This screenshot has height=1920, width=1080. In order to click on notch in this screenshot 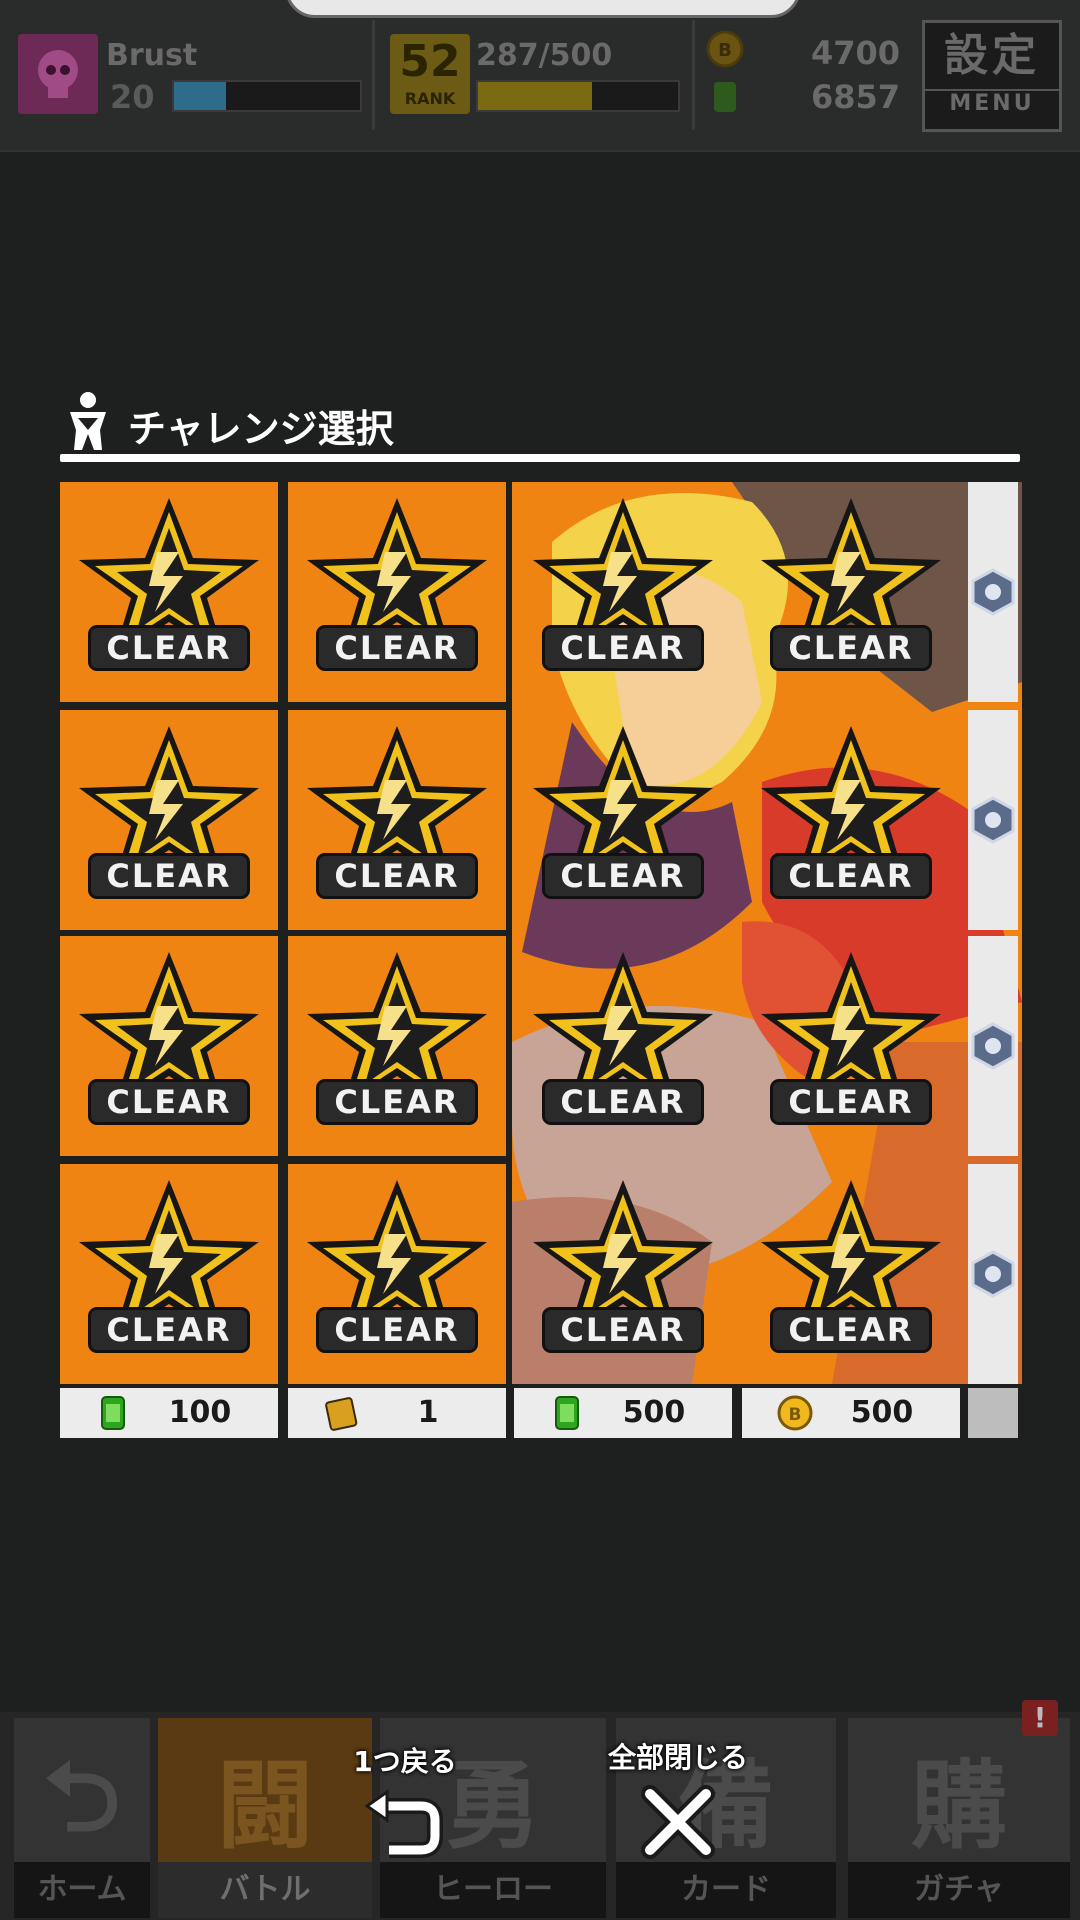, I will do `click(543, 9)`.